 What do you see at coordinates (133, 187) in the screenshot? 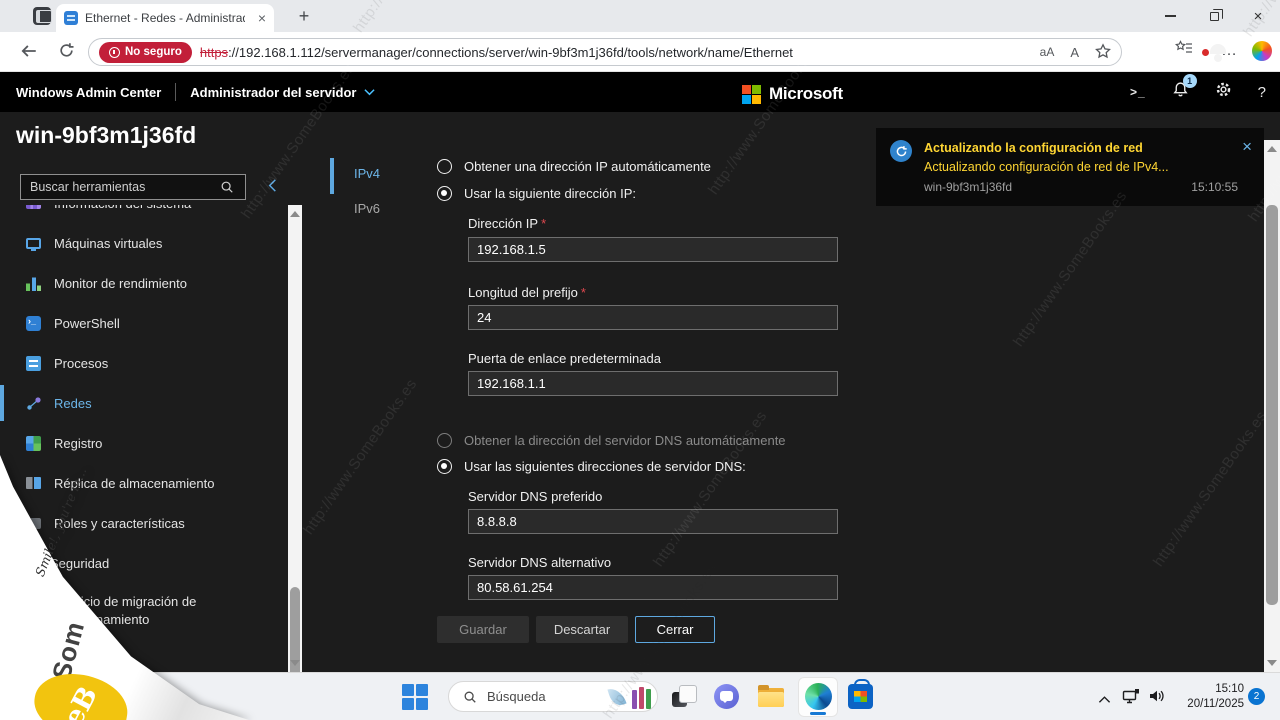
I see `tools-search-input` at bounding box center [133, 187].